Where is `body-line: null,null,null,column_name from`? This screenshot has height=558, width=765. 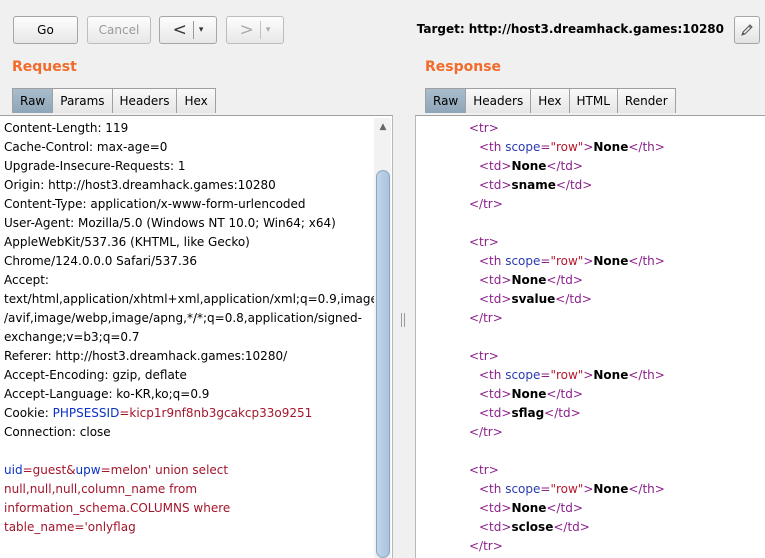
body-line: null,null,null,column_name from is located at coordinates (101, 489).